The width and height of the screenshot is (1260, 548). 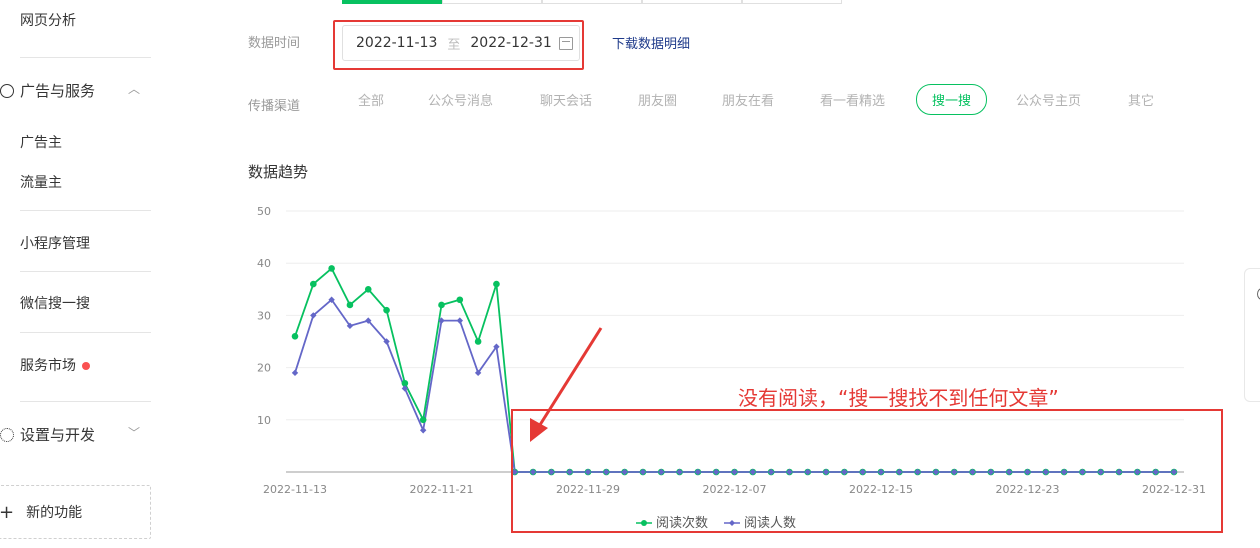 What do you see at coordinates (264, 420) in the screenshot?
I see `y-tick-label: 10` at bounding box center [264, 420].